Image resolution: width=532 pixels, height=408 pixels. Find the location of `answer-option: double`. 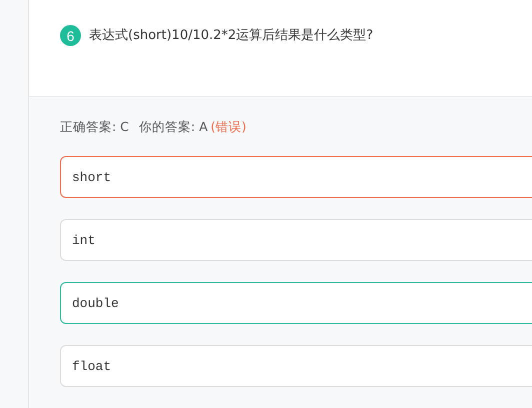

answer-option: double is located at coordinates (296, 303).